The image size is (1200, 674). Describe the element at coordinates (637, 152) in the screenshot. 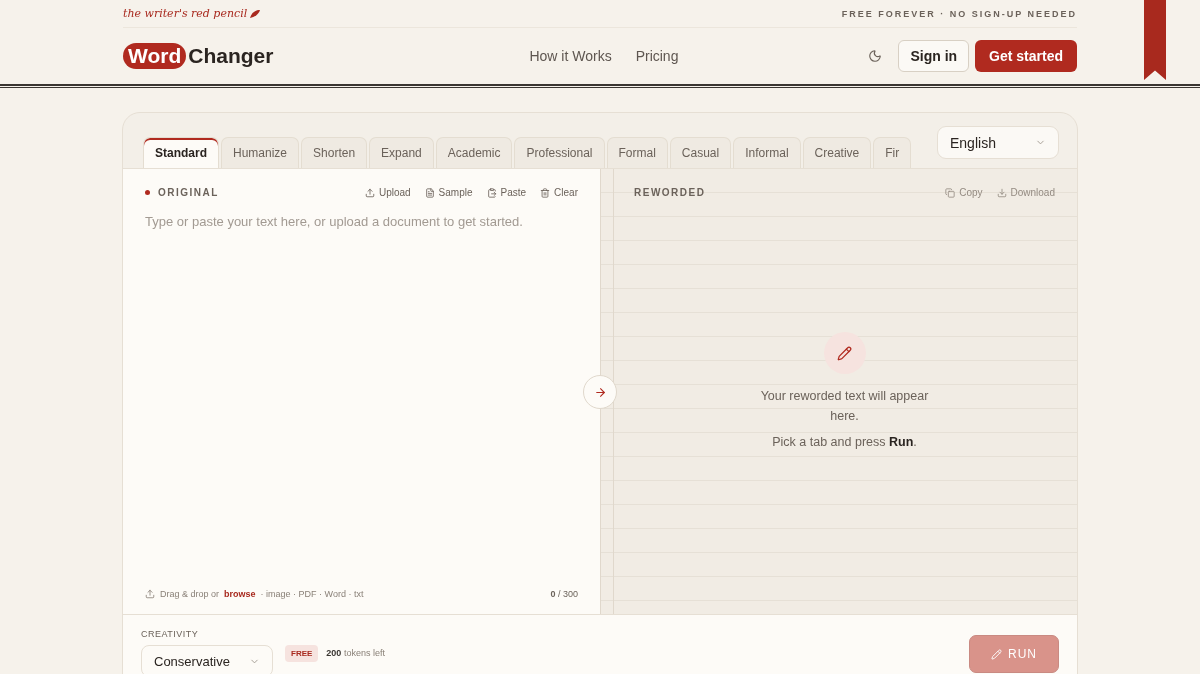

I see `mode-tab: Formal` at that location.